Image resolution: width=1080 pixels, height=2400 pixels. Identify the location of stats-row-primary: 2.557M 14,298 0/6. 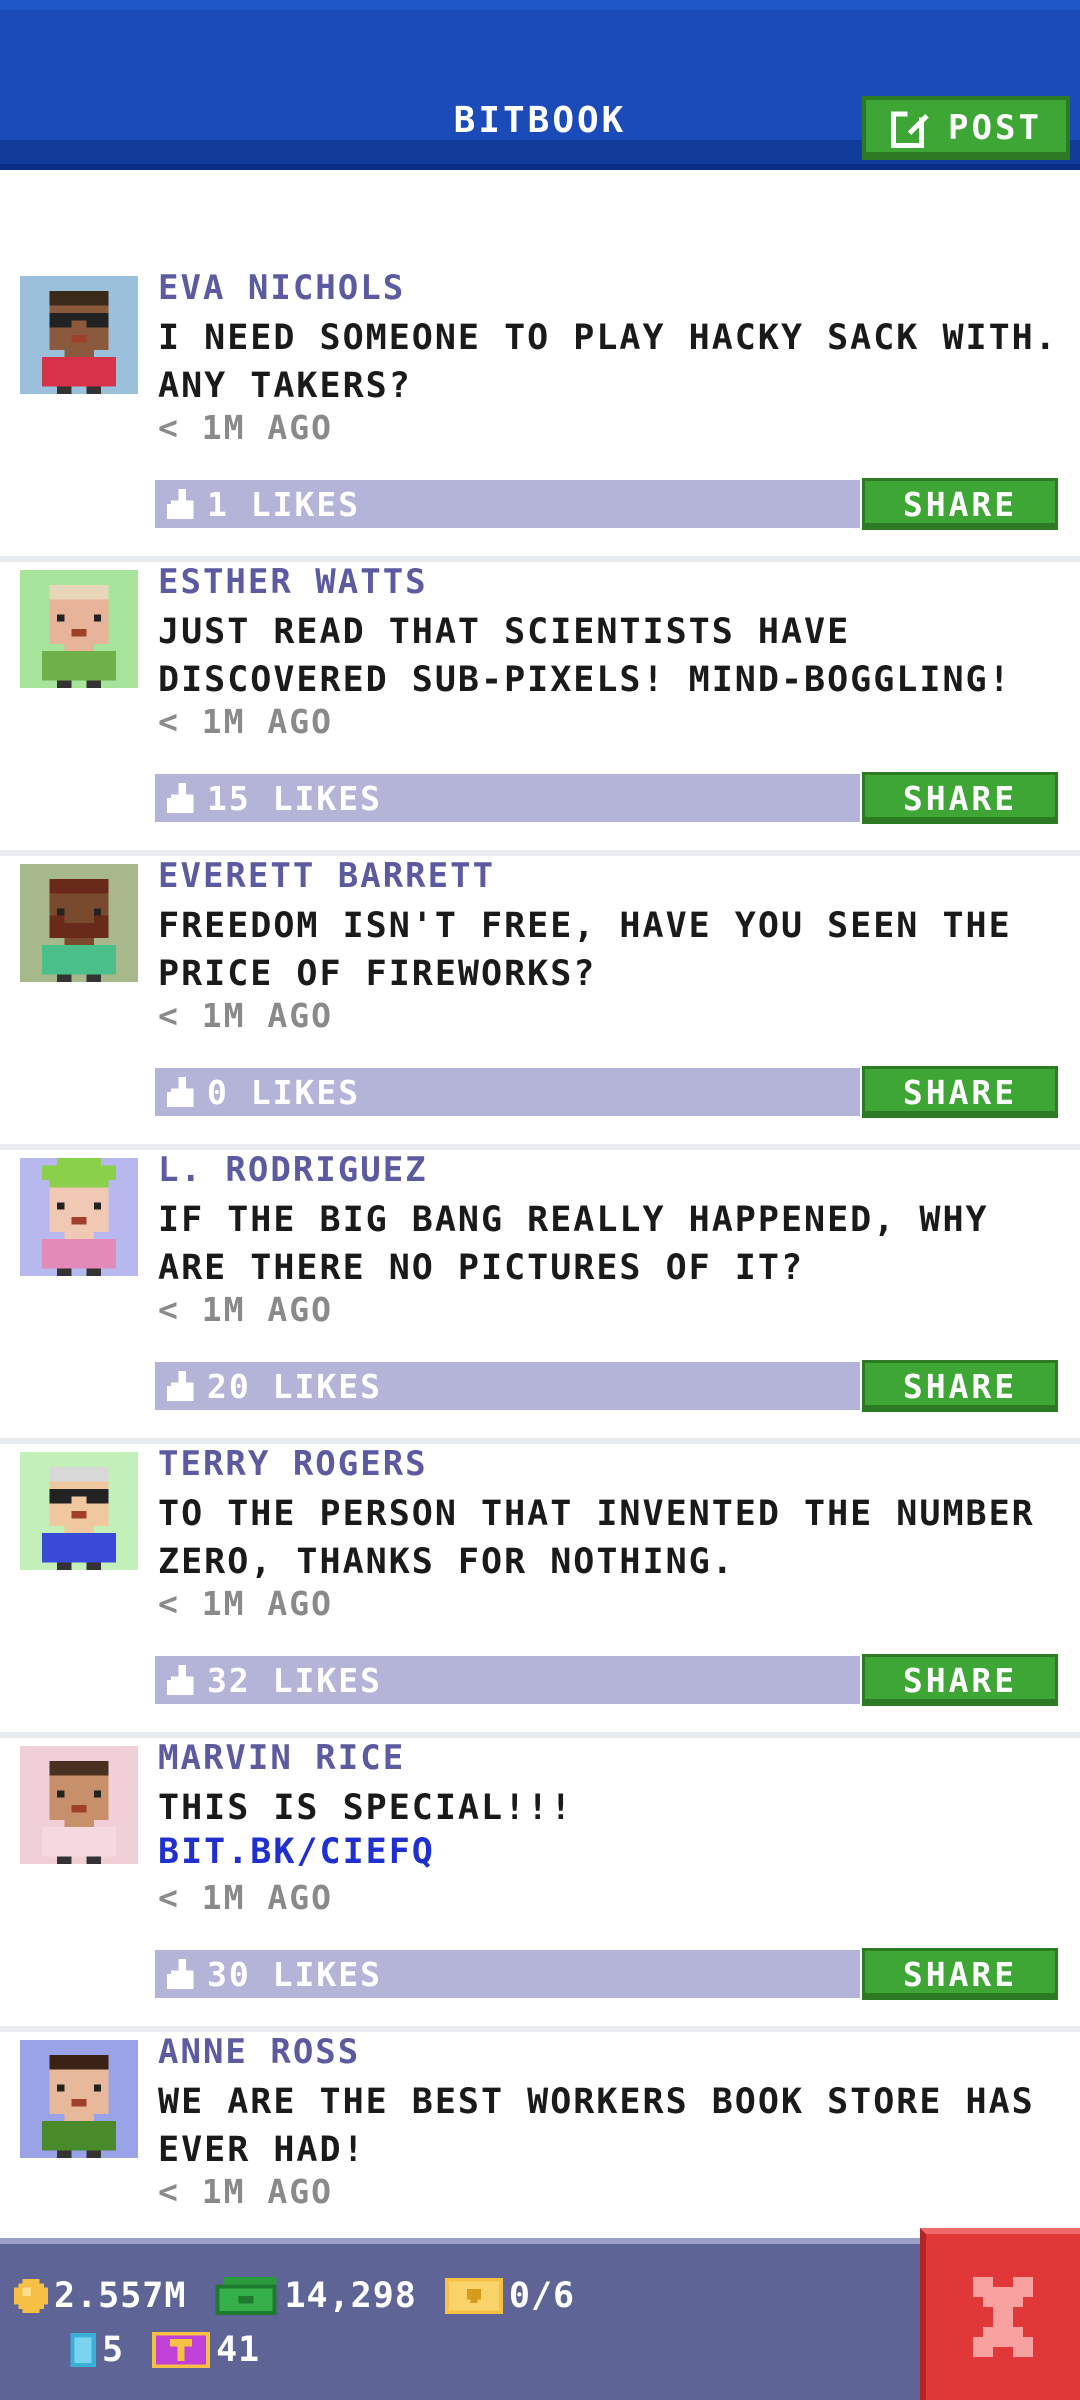
(303, 2296).